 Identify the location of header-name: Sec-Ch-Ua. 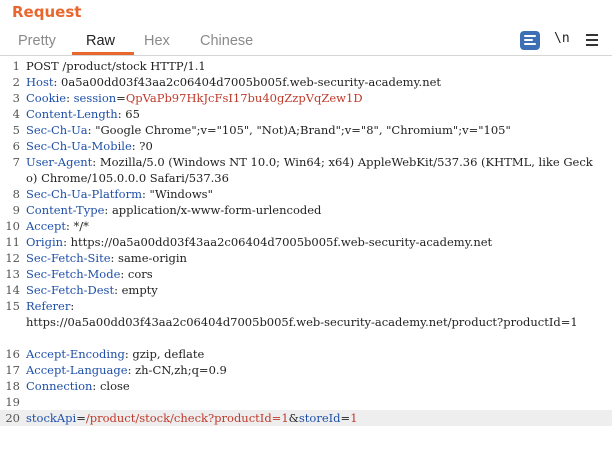
(57, 130).